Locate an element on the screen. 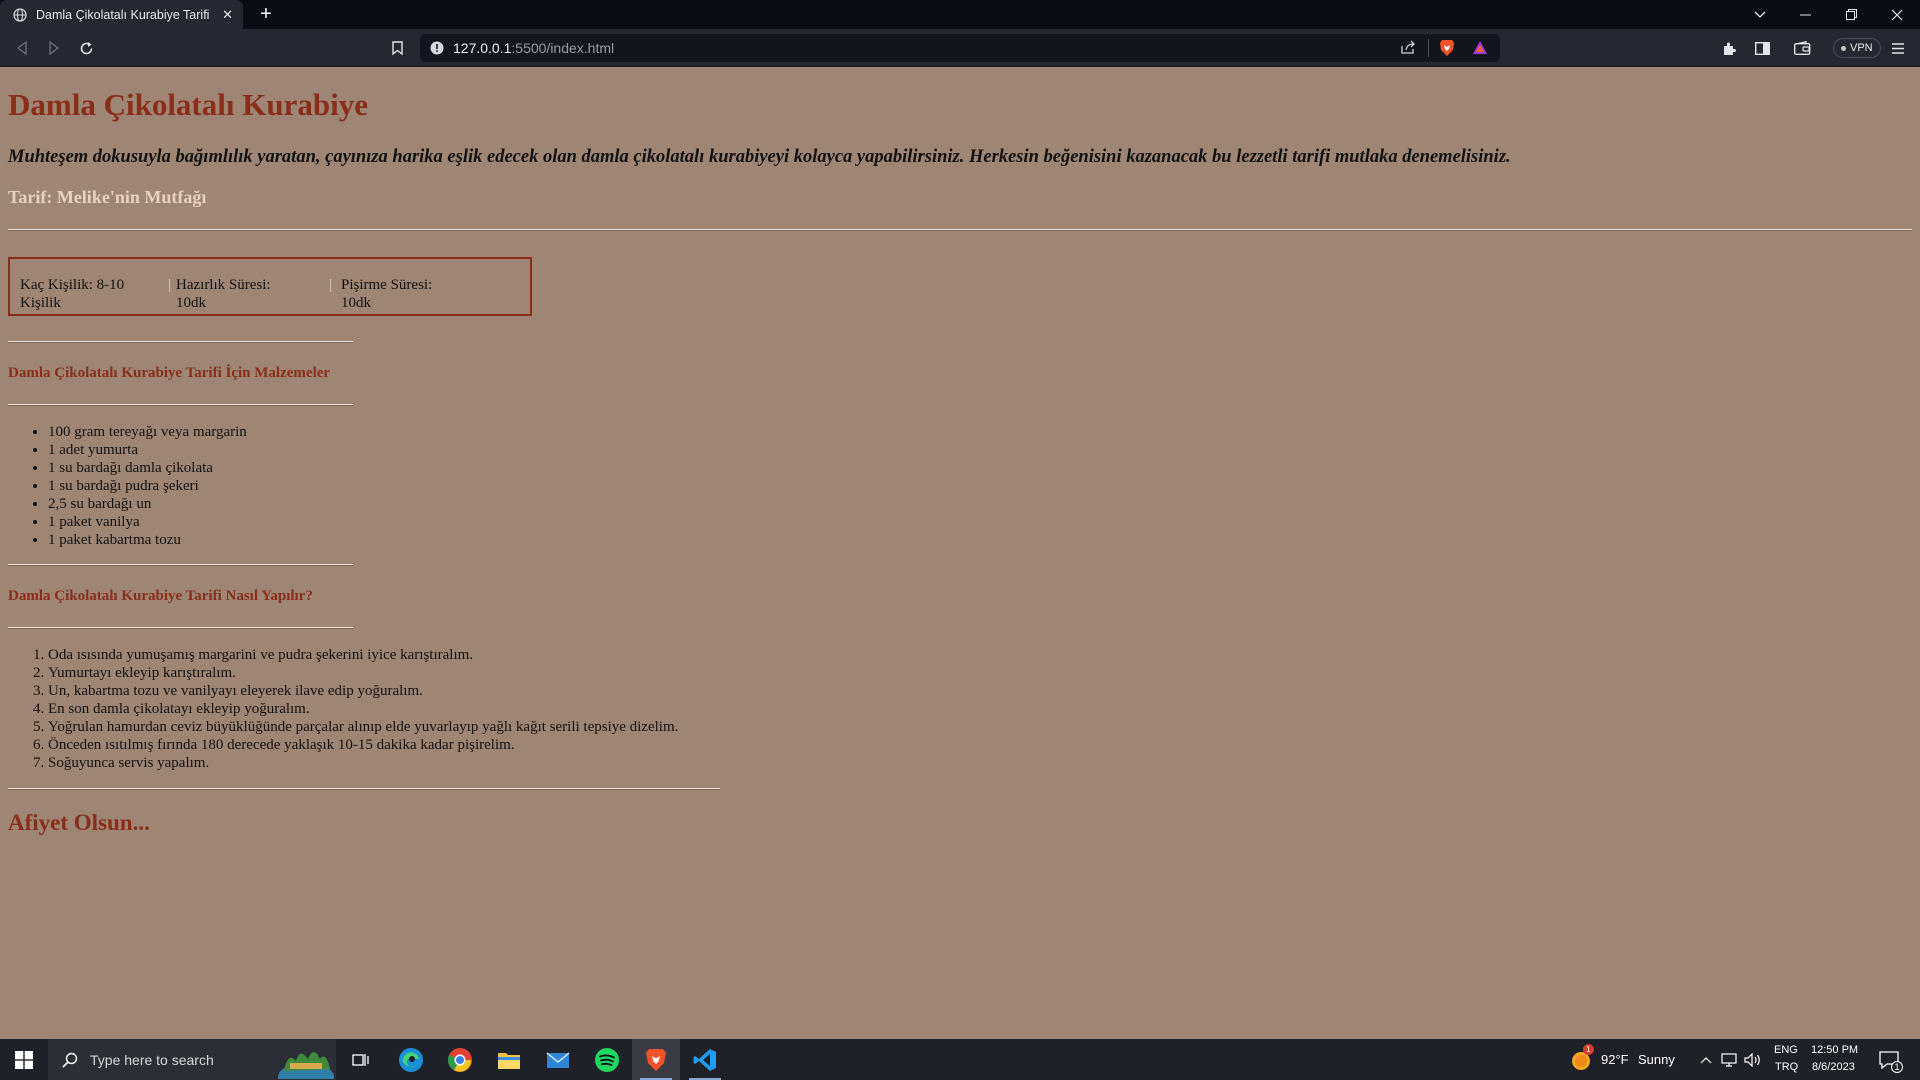 The image size is (1920, 1080). ingredient-item: 2,5 su bardağı un is located at coordinates (147, 504).